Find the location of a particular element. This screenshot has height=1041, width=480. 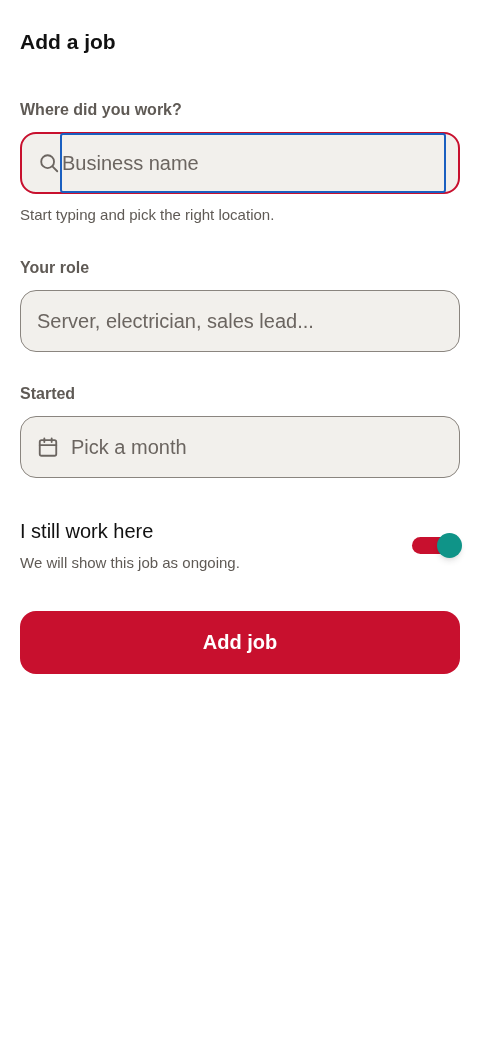

field-hint: Start typing and pick the right location. is located at coordinates (148, 214).